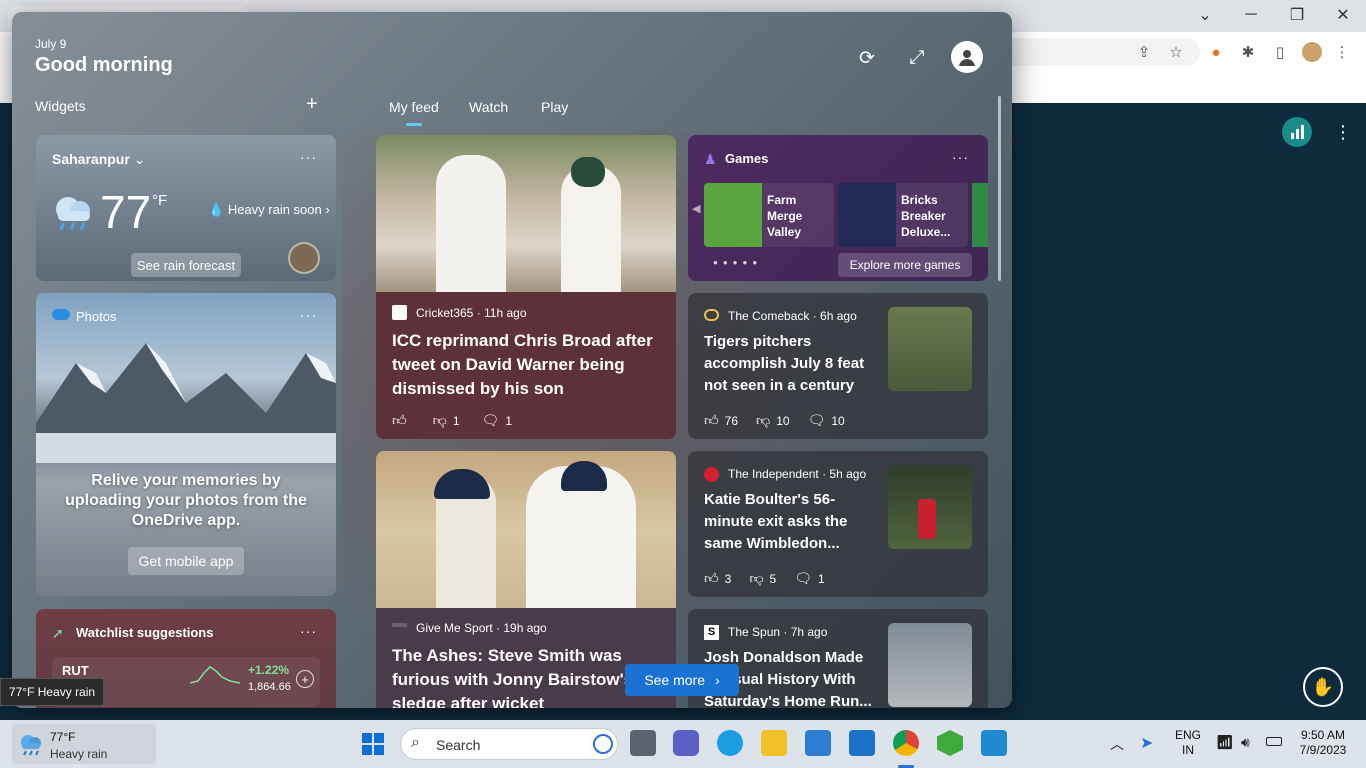 The image size is (1366, 768). I want to click on tab-my-feed: My feed, so click(414, 107).